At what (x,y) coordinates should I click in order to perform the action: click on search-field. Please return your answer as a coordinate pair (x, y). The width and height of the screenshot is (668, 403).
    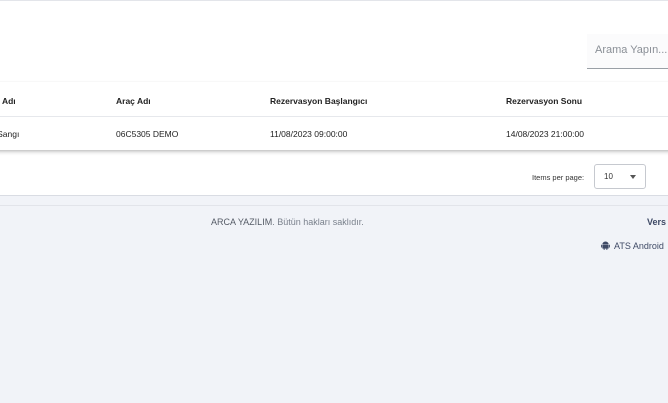
    Looking at the image, I should click on (627, 51).